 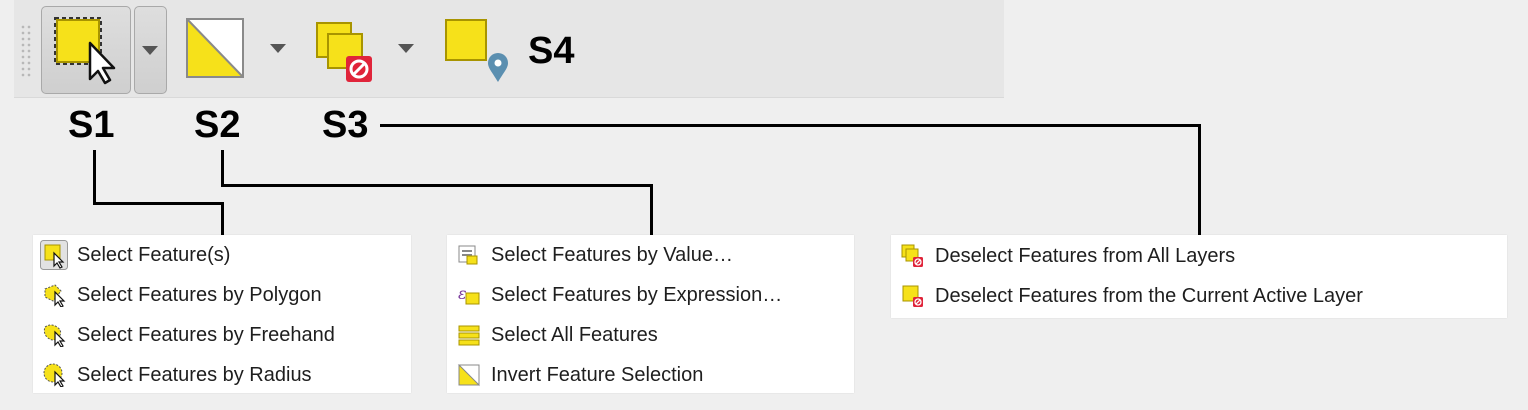 I want to click on chevron-down-icon, so click(x=150, y=50).